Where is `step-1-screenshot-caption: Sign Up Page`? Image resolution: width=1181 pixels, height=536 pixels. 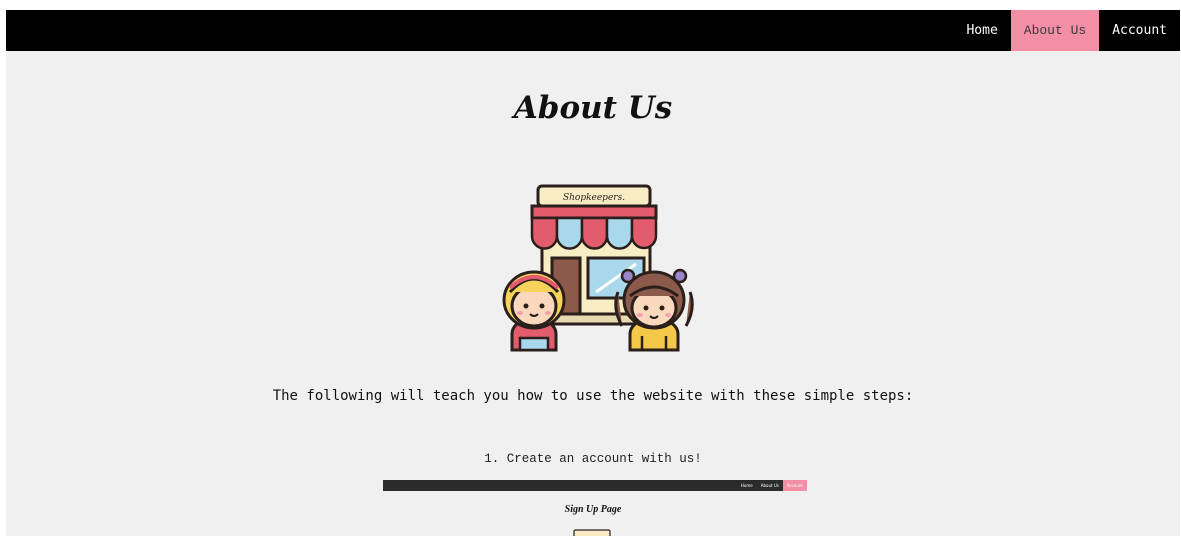 step-1-screenshot-caption: Sign Up Page is located at coordinates (593, 509).